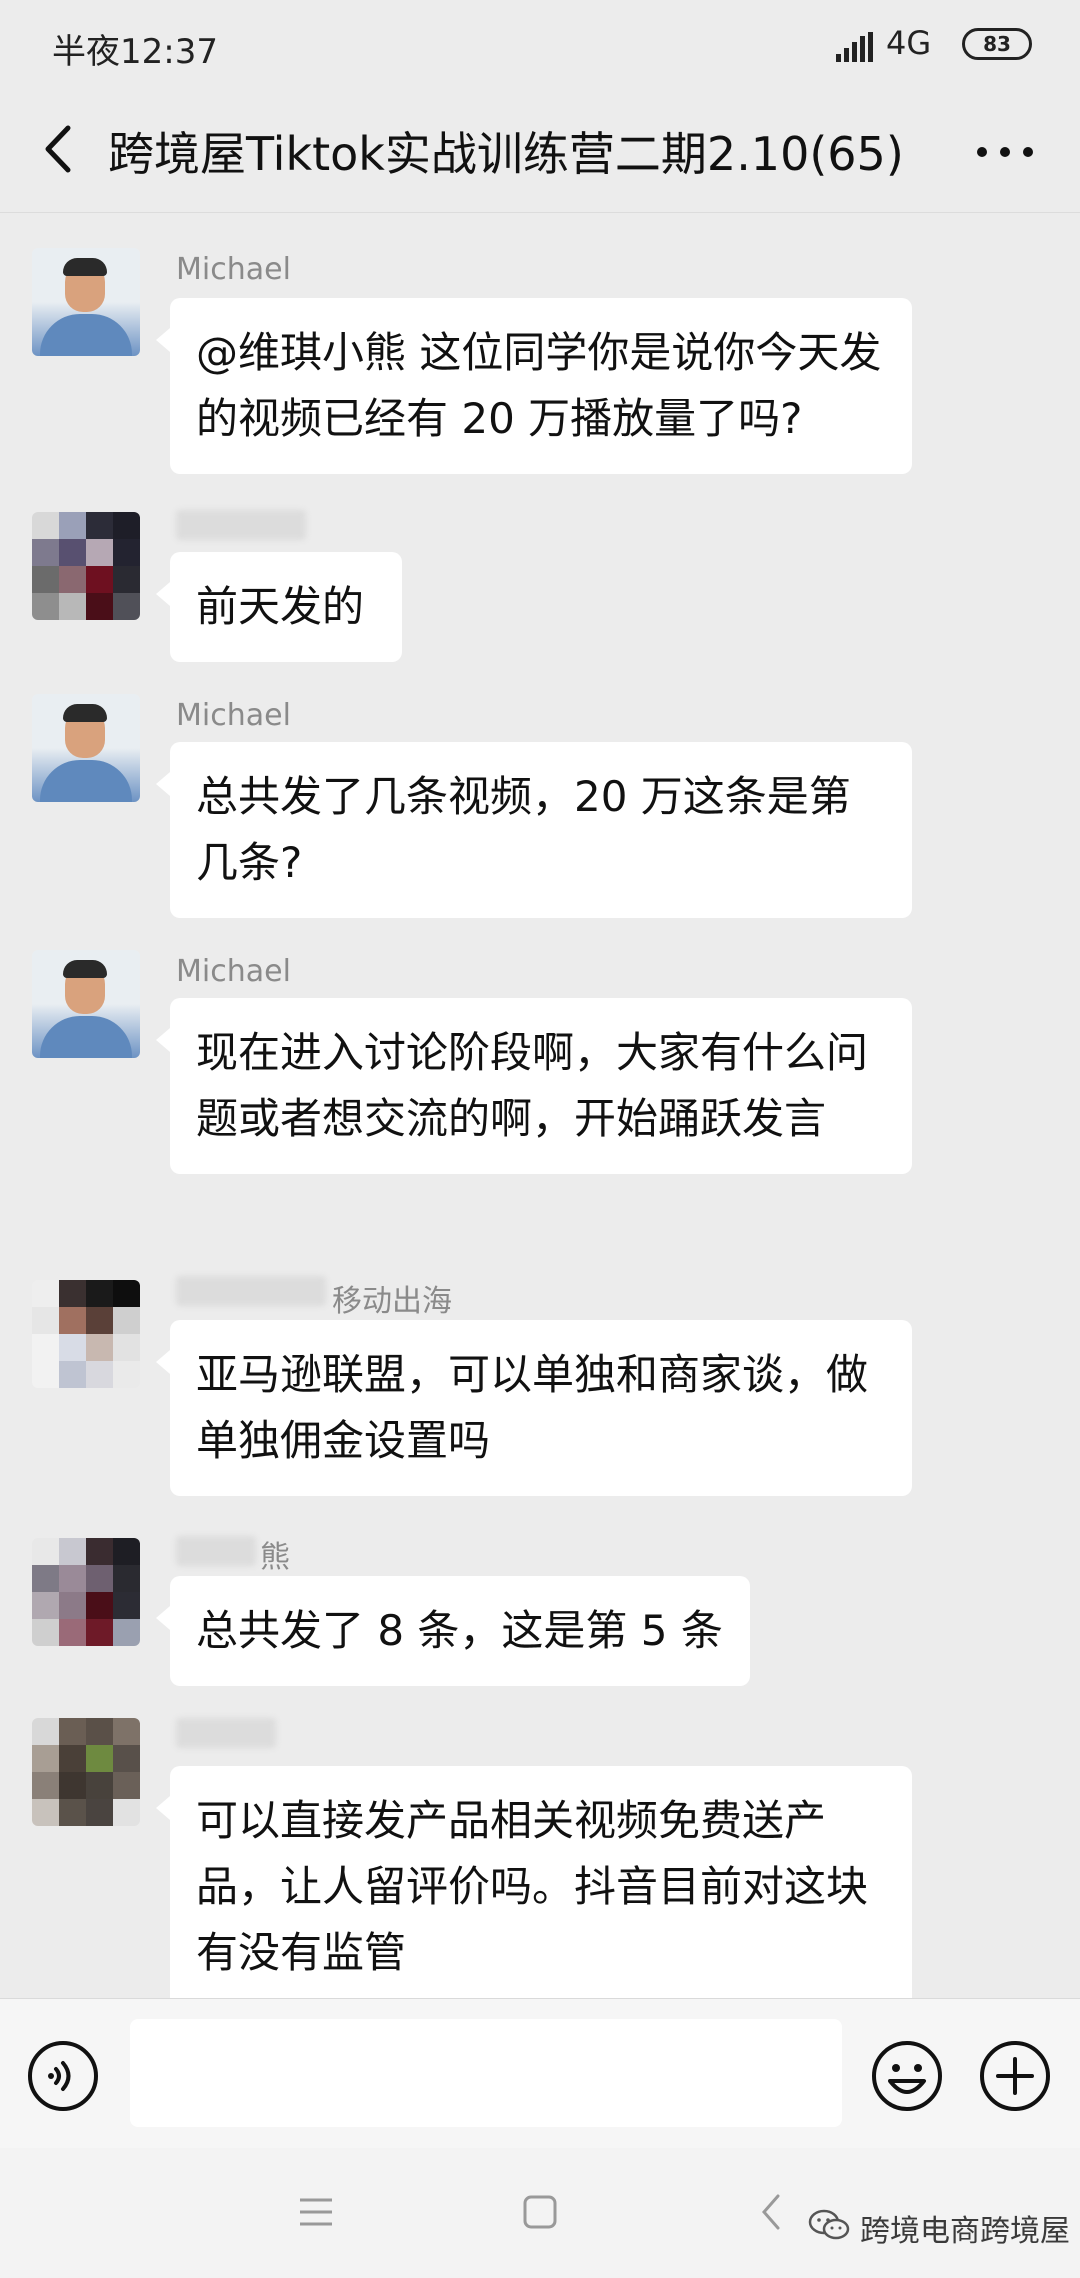 The image size is (1080, 2278). Describe the element at coordinates (316, 2212) in the screenshot. I see `menu-icon` at that location.